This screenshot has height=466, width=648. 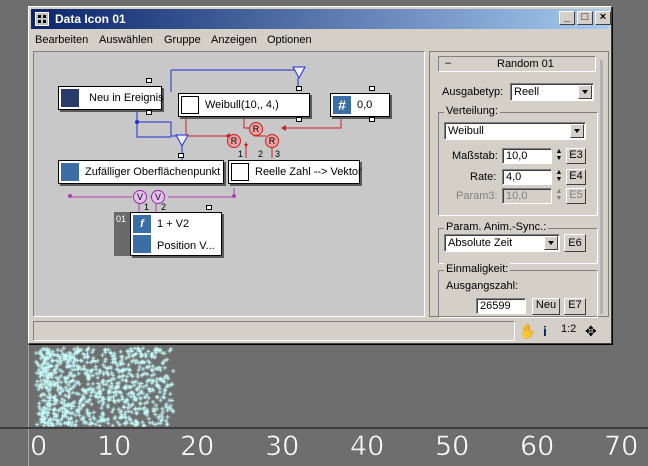 What do you see at coordinates (466, 131) in the screenshot?
I see `dropdown-value: Weibull` at bounding box center [466, 131].